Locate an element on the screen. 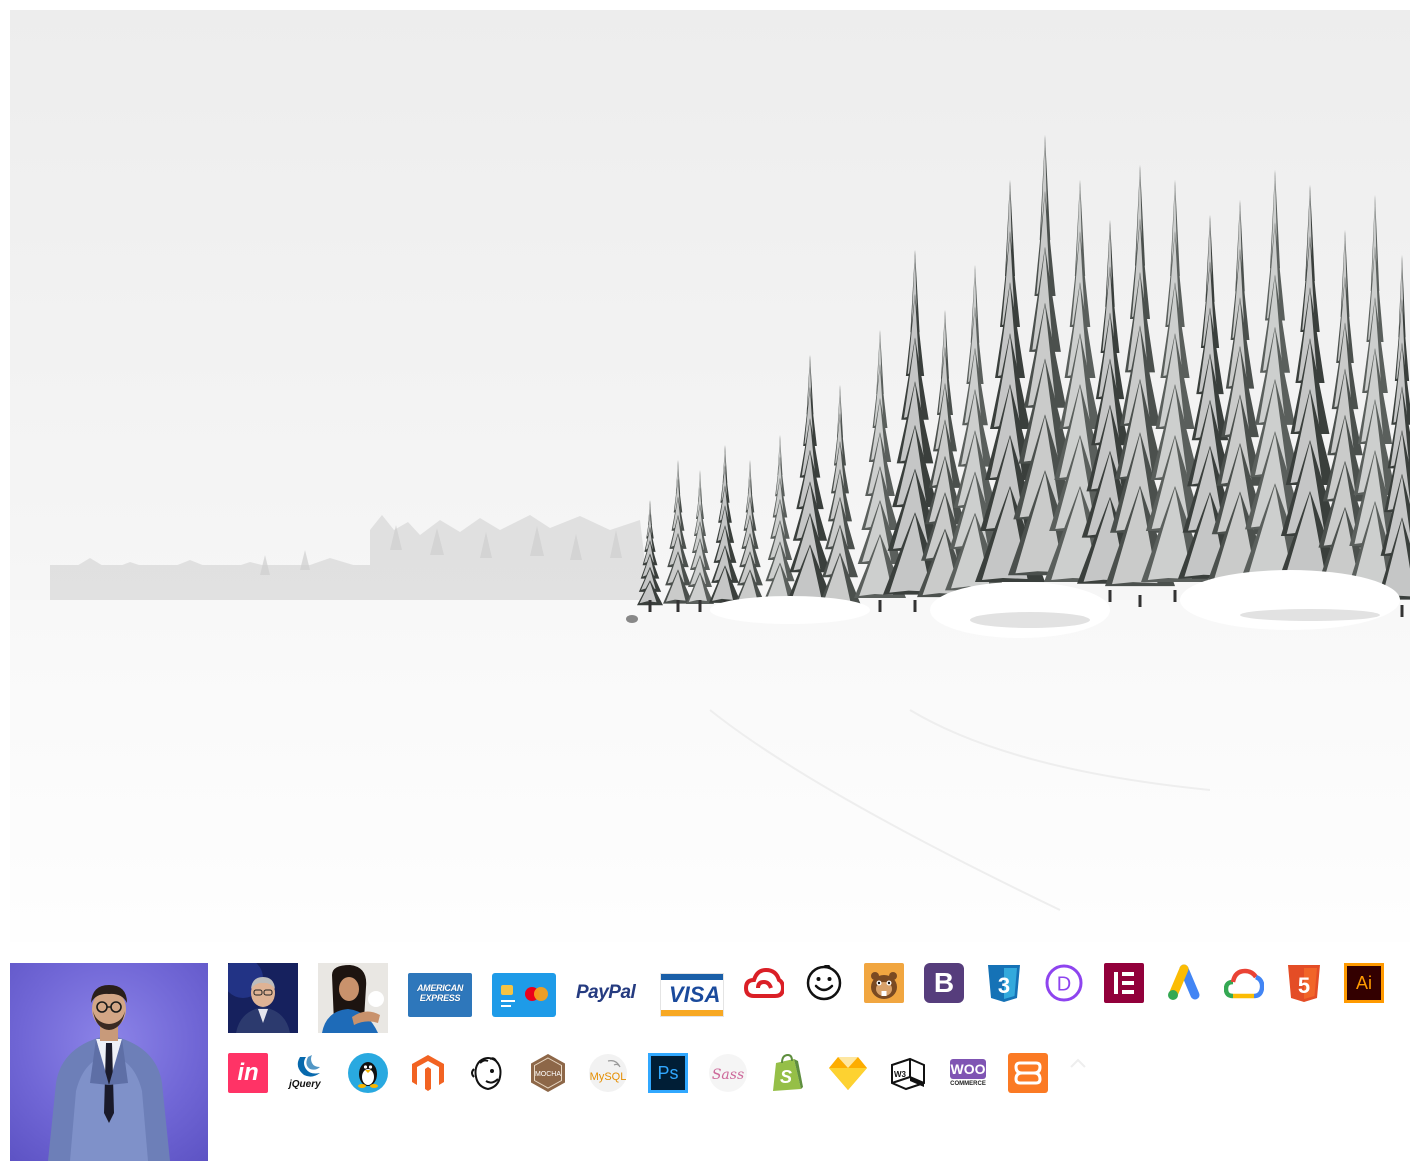 The height and width of the screenshot is (1171, 1420). mysql-label: MySQL is located at coordinates (608, 1077).